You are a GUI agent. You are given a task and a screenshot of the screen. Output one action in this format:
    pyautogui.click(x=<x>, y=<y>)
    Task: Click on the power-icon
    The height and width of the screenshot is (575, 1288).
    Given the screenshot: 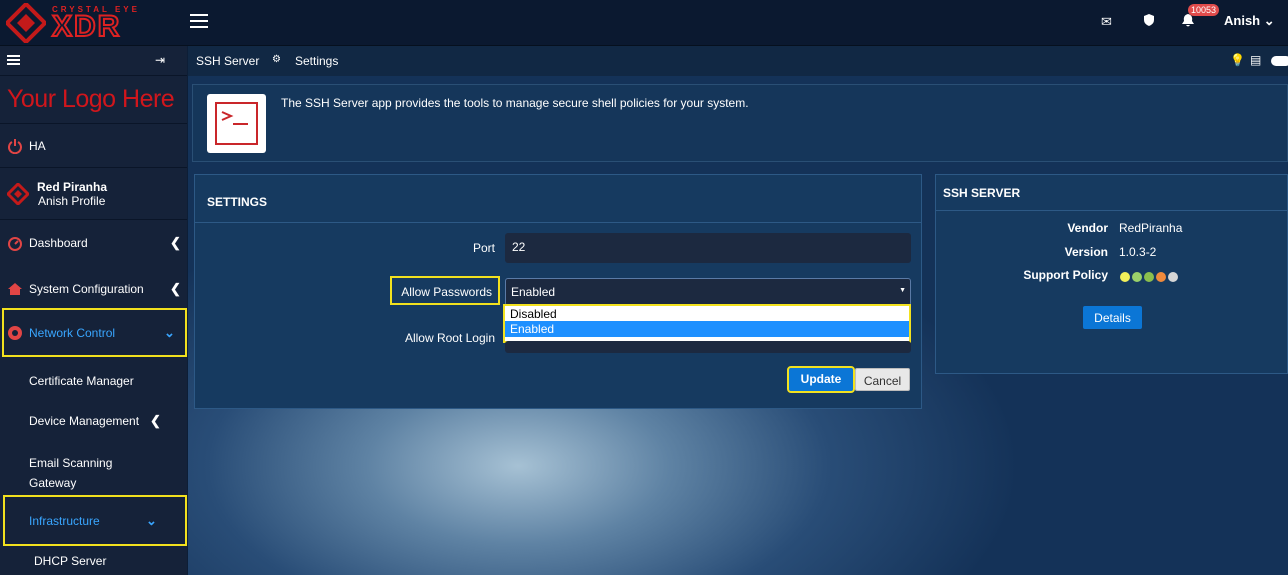 What is the action you would take?
    pyautogui.click(x=15, y=146)
    